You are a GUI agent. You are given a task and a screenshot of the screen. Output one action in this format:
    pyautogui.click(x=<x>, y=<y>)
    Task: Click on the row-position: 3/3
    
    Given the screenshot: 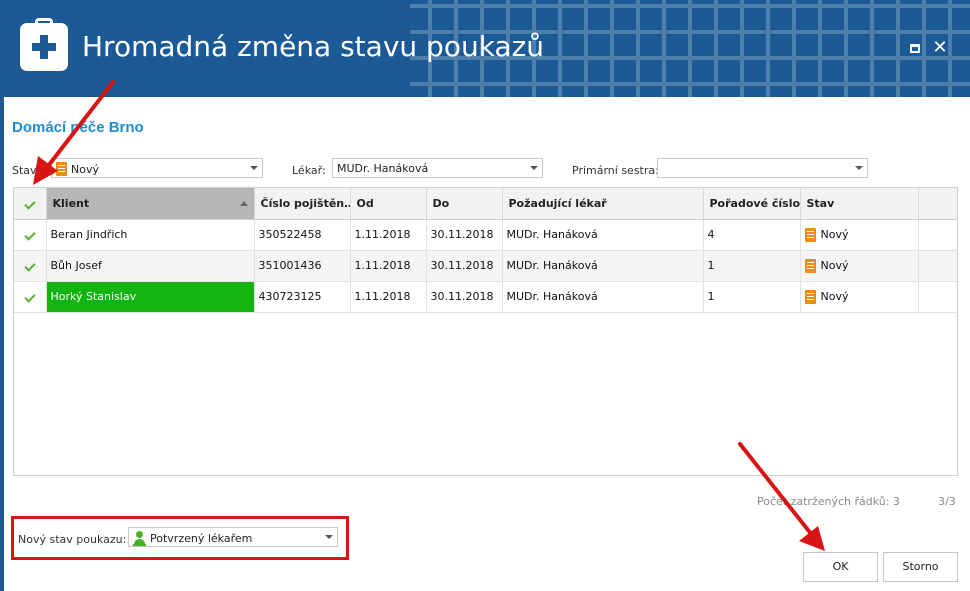 What is the action you would take?
    pyautogui.click(x=947, y=501)
    